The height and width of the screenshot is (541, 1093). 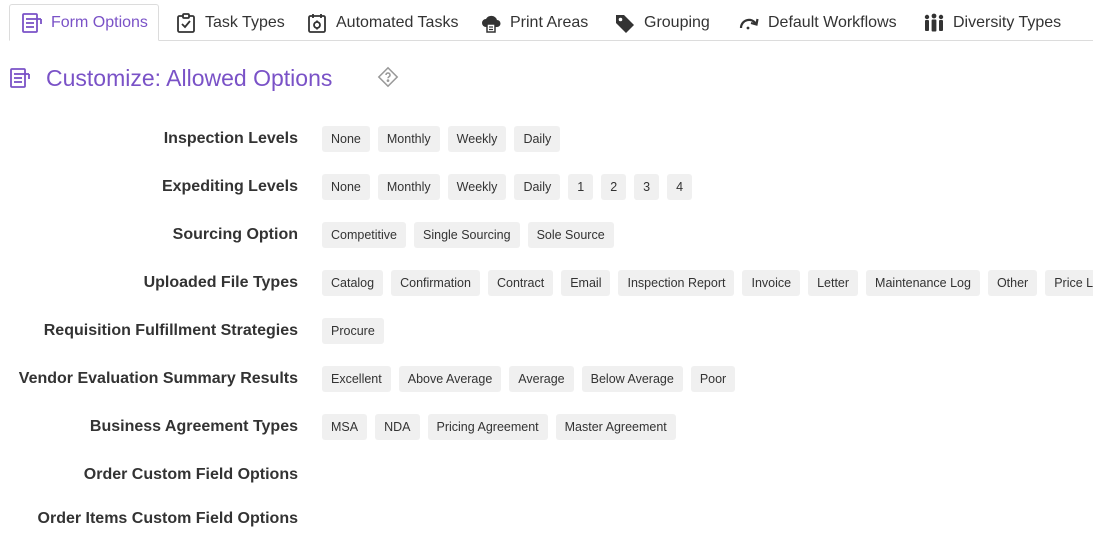 I want to click on option-chip: Other, so click(x=1012, y=283).